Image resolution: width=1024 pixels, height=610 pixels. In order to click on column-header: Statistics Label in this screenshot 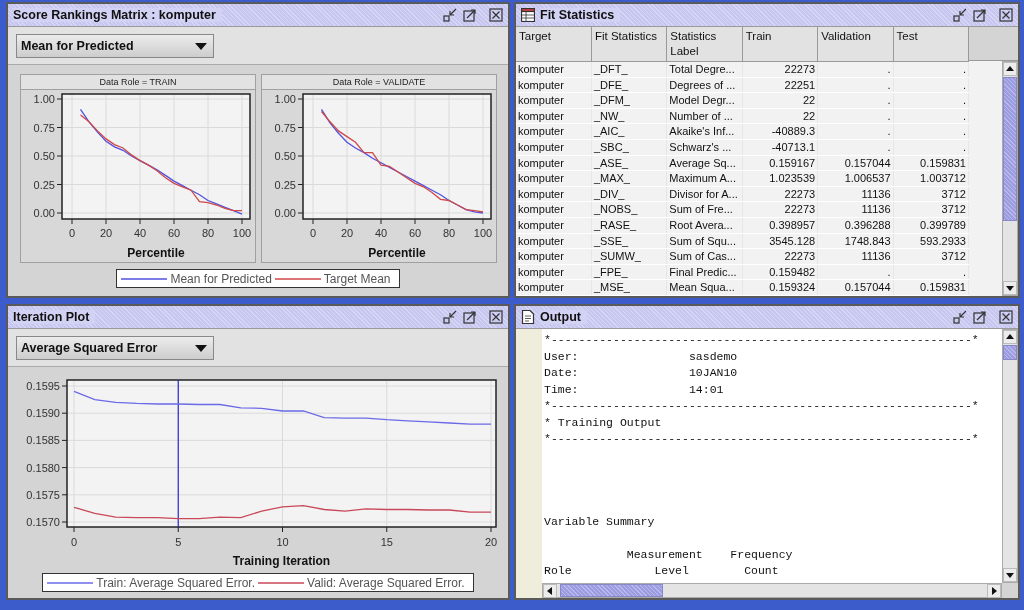, I will do `click(704, 44)`.